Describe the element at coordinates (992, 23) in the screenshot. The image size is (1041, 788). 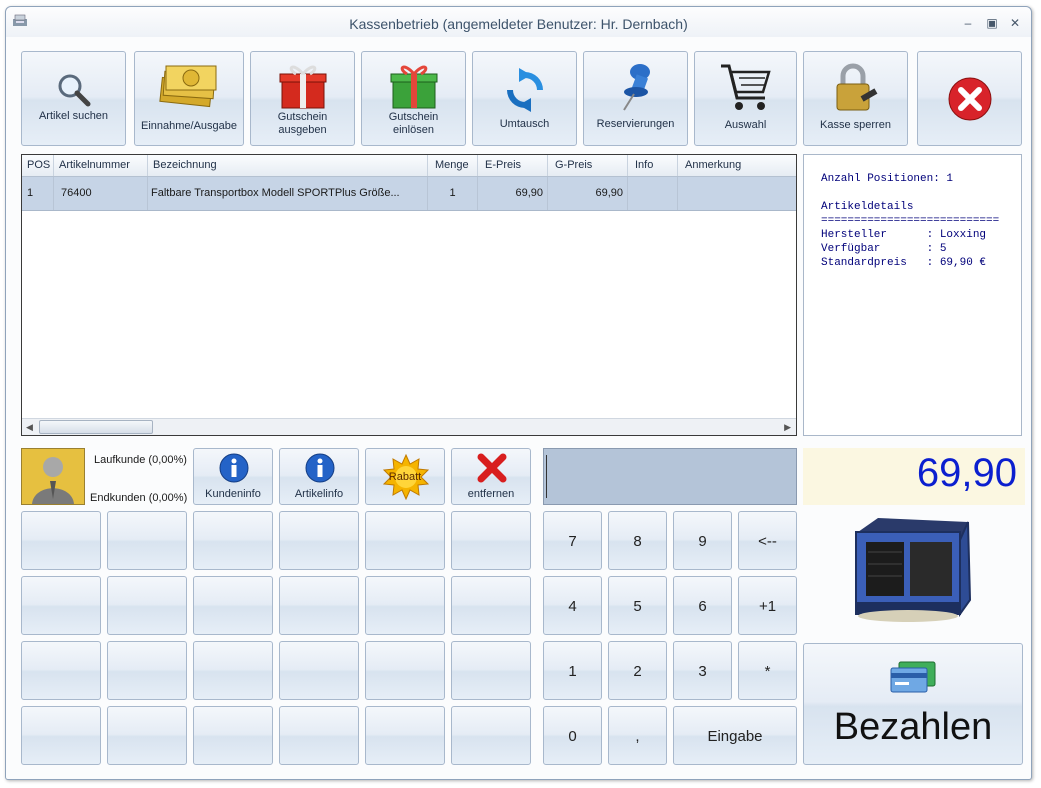
I see `maximize-button: ▣` at that location.